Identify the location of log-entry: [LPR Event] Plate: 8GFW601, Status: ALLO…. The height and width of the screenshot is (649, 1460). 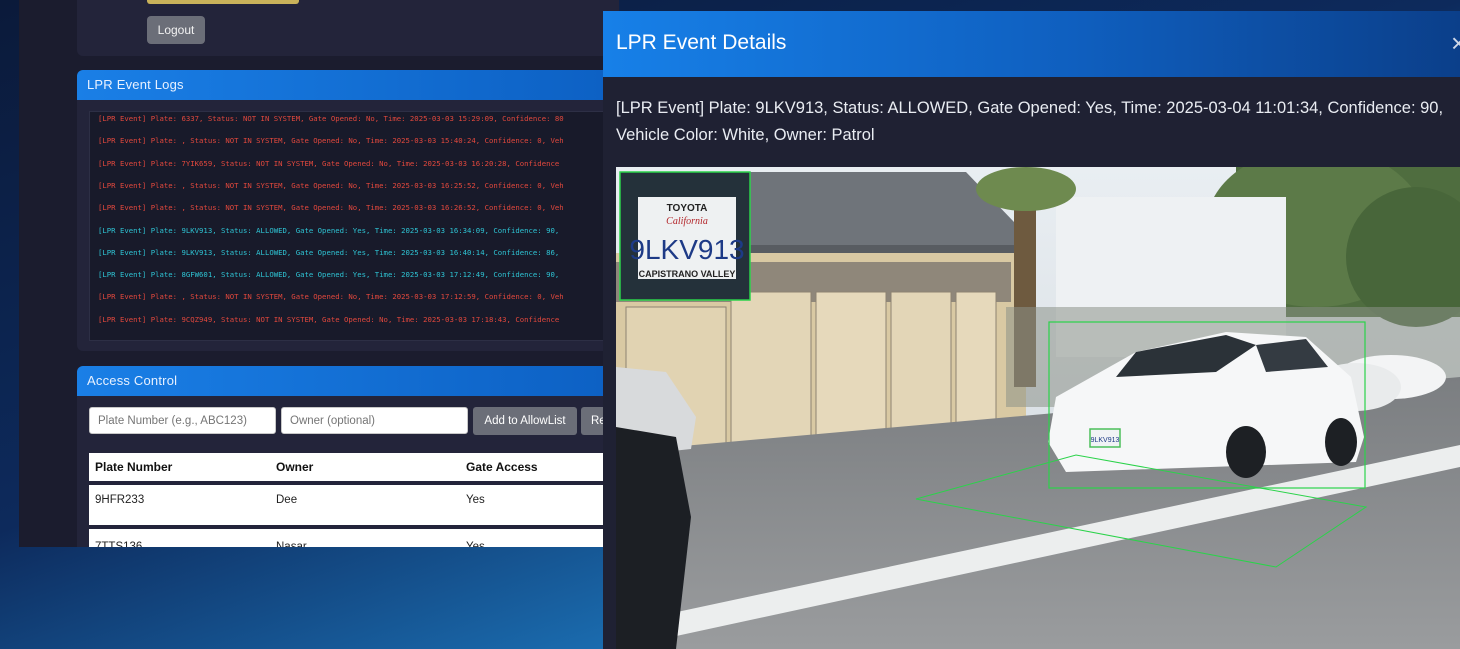
(329, 275).